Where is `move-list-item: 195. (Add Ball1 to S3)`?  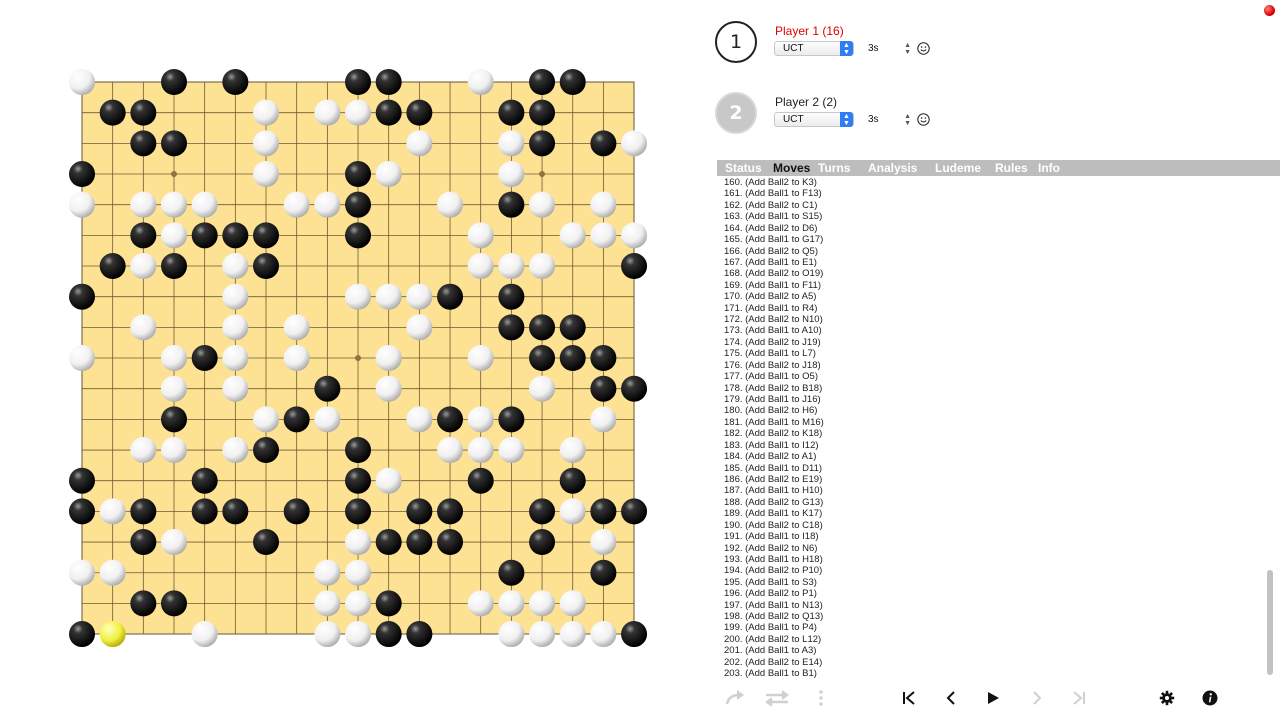
move-list-item: 195. (Add Ball1 to S3) is located at coordinates (991, 582).